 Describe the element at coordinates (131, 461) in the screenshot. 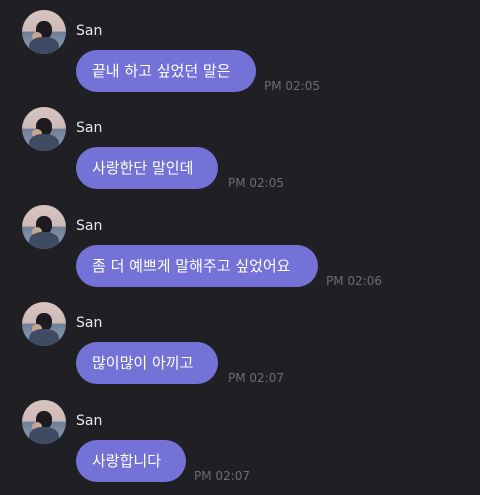

I see `message-bubble: 사랑합니다` at that location.